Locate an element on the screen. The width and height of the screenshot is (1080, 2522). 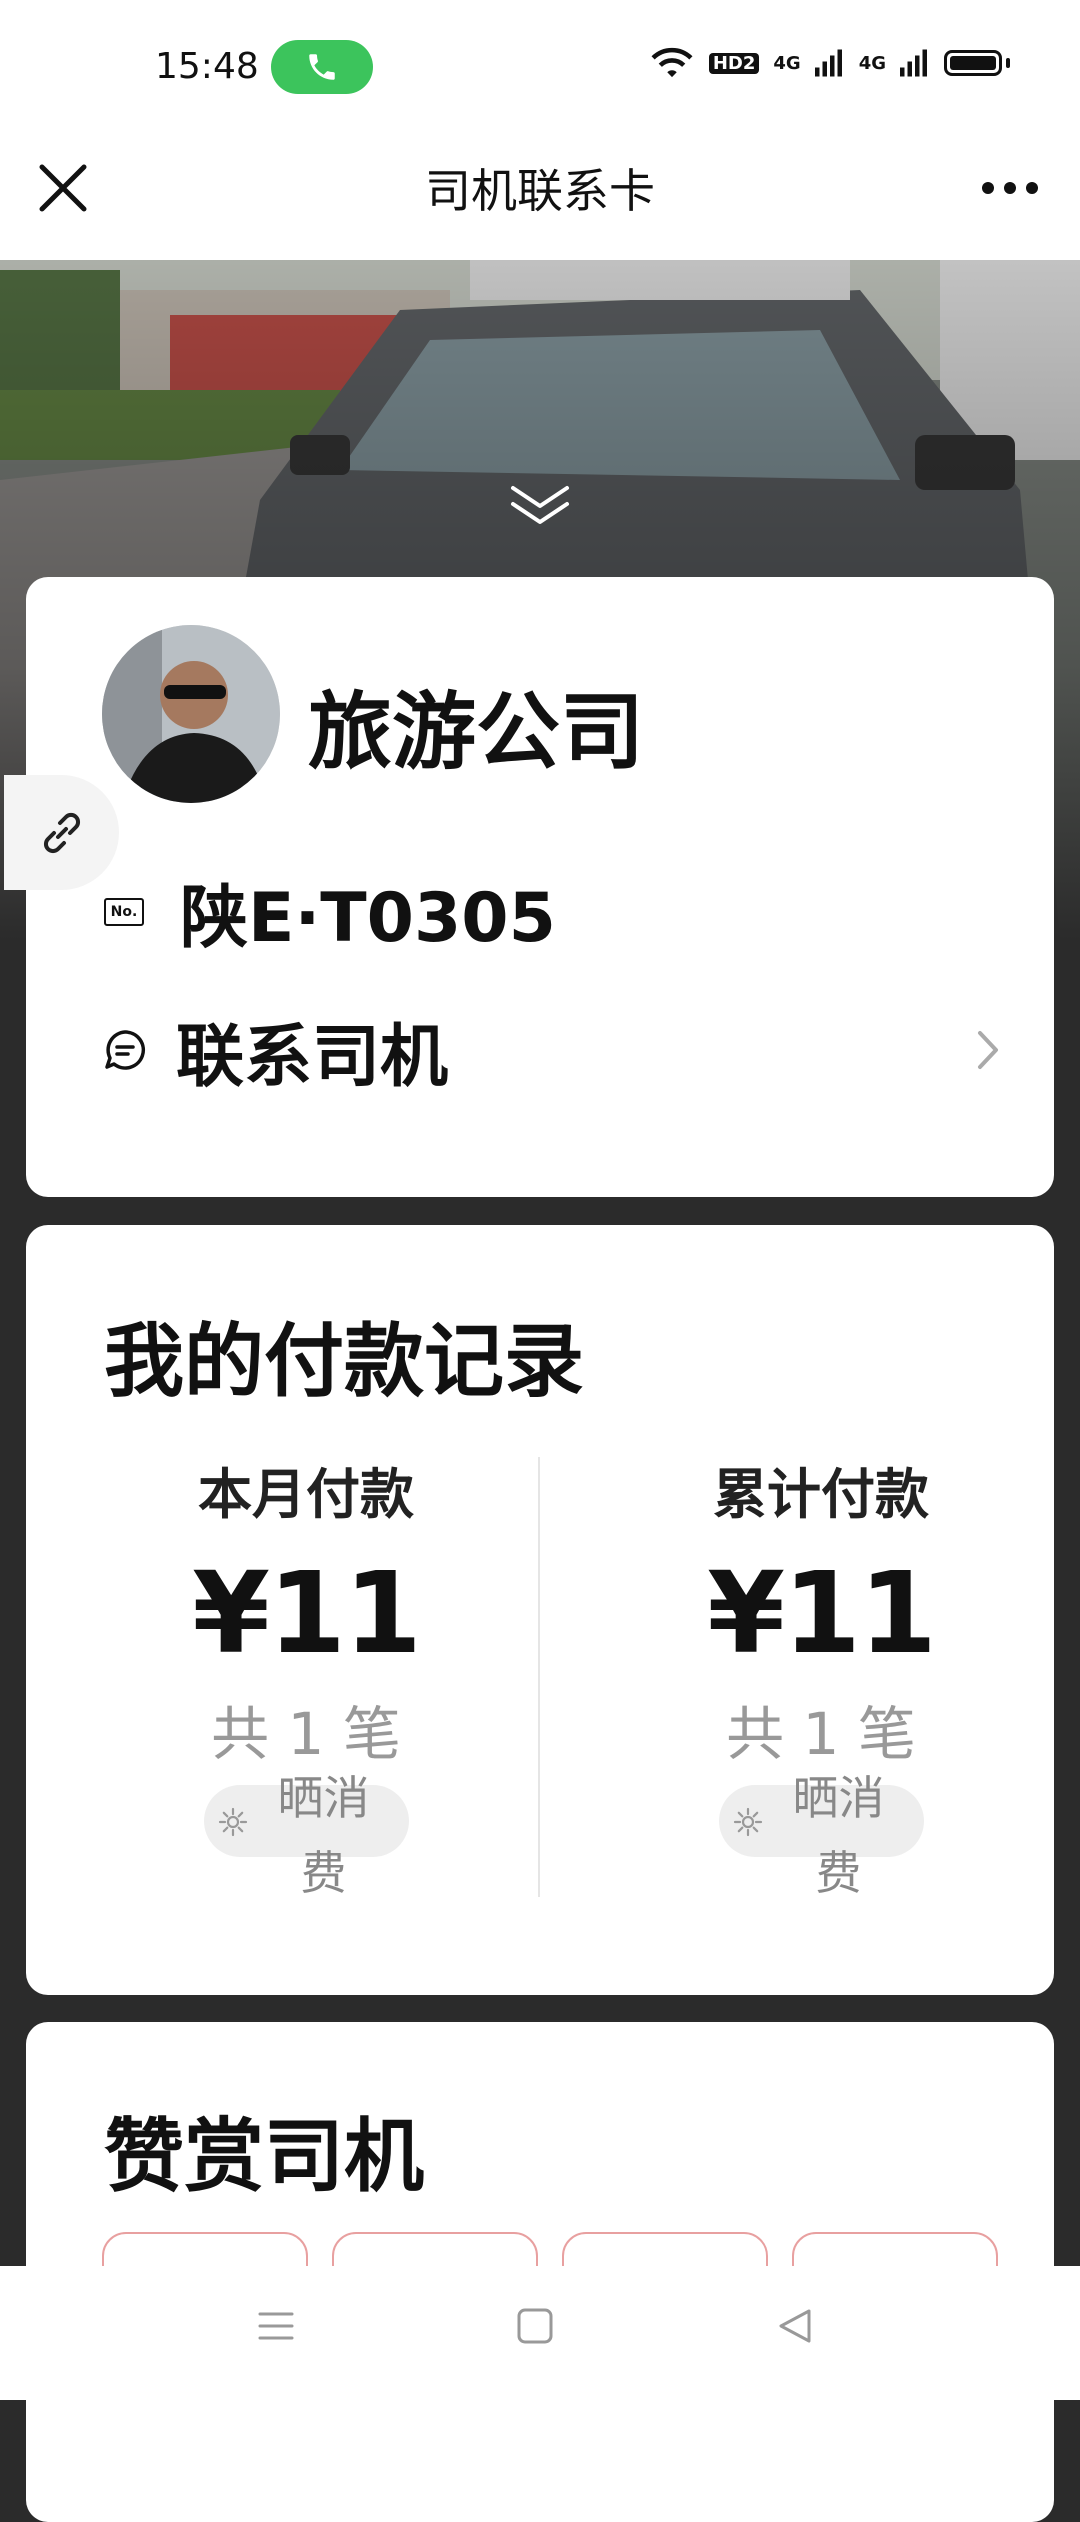
chat-icon is located at coordinates (125, 1050).